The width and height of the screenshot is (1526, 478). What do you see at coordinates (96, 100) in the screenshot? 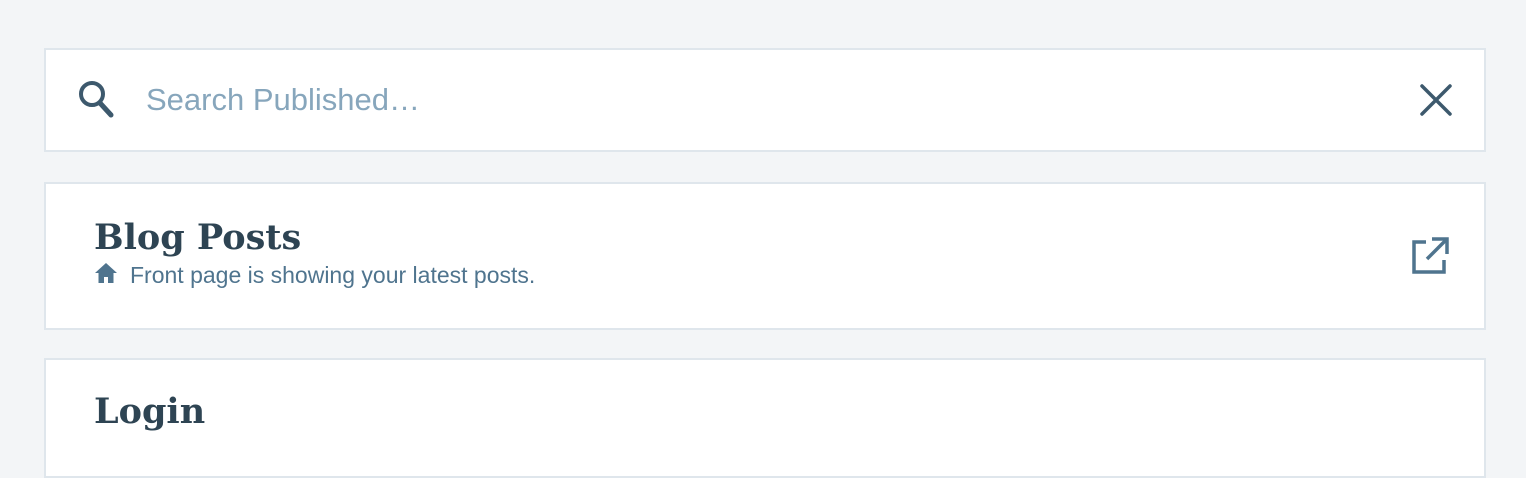
I see `search-icon` at bounding box center [96, 100].